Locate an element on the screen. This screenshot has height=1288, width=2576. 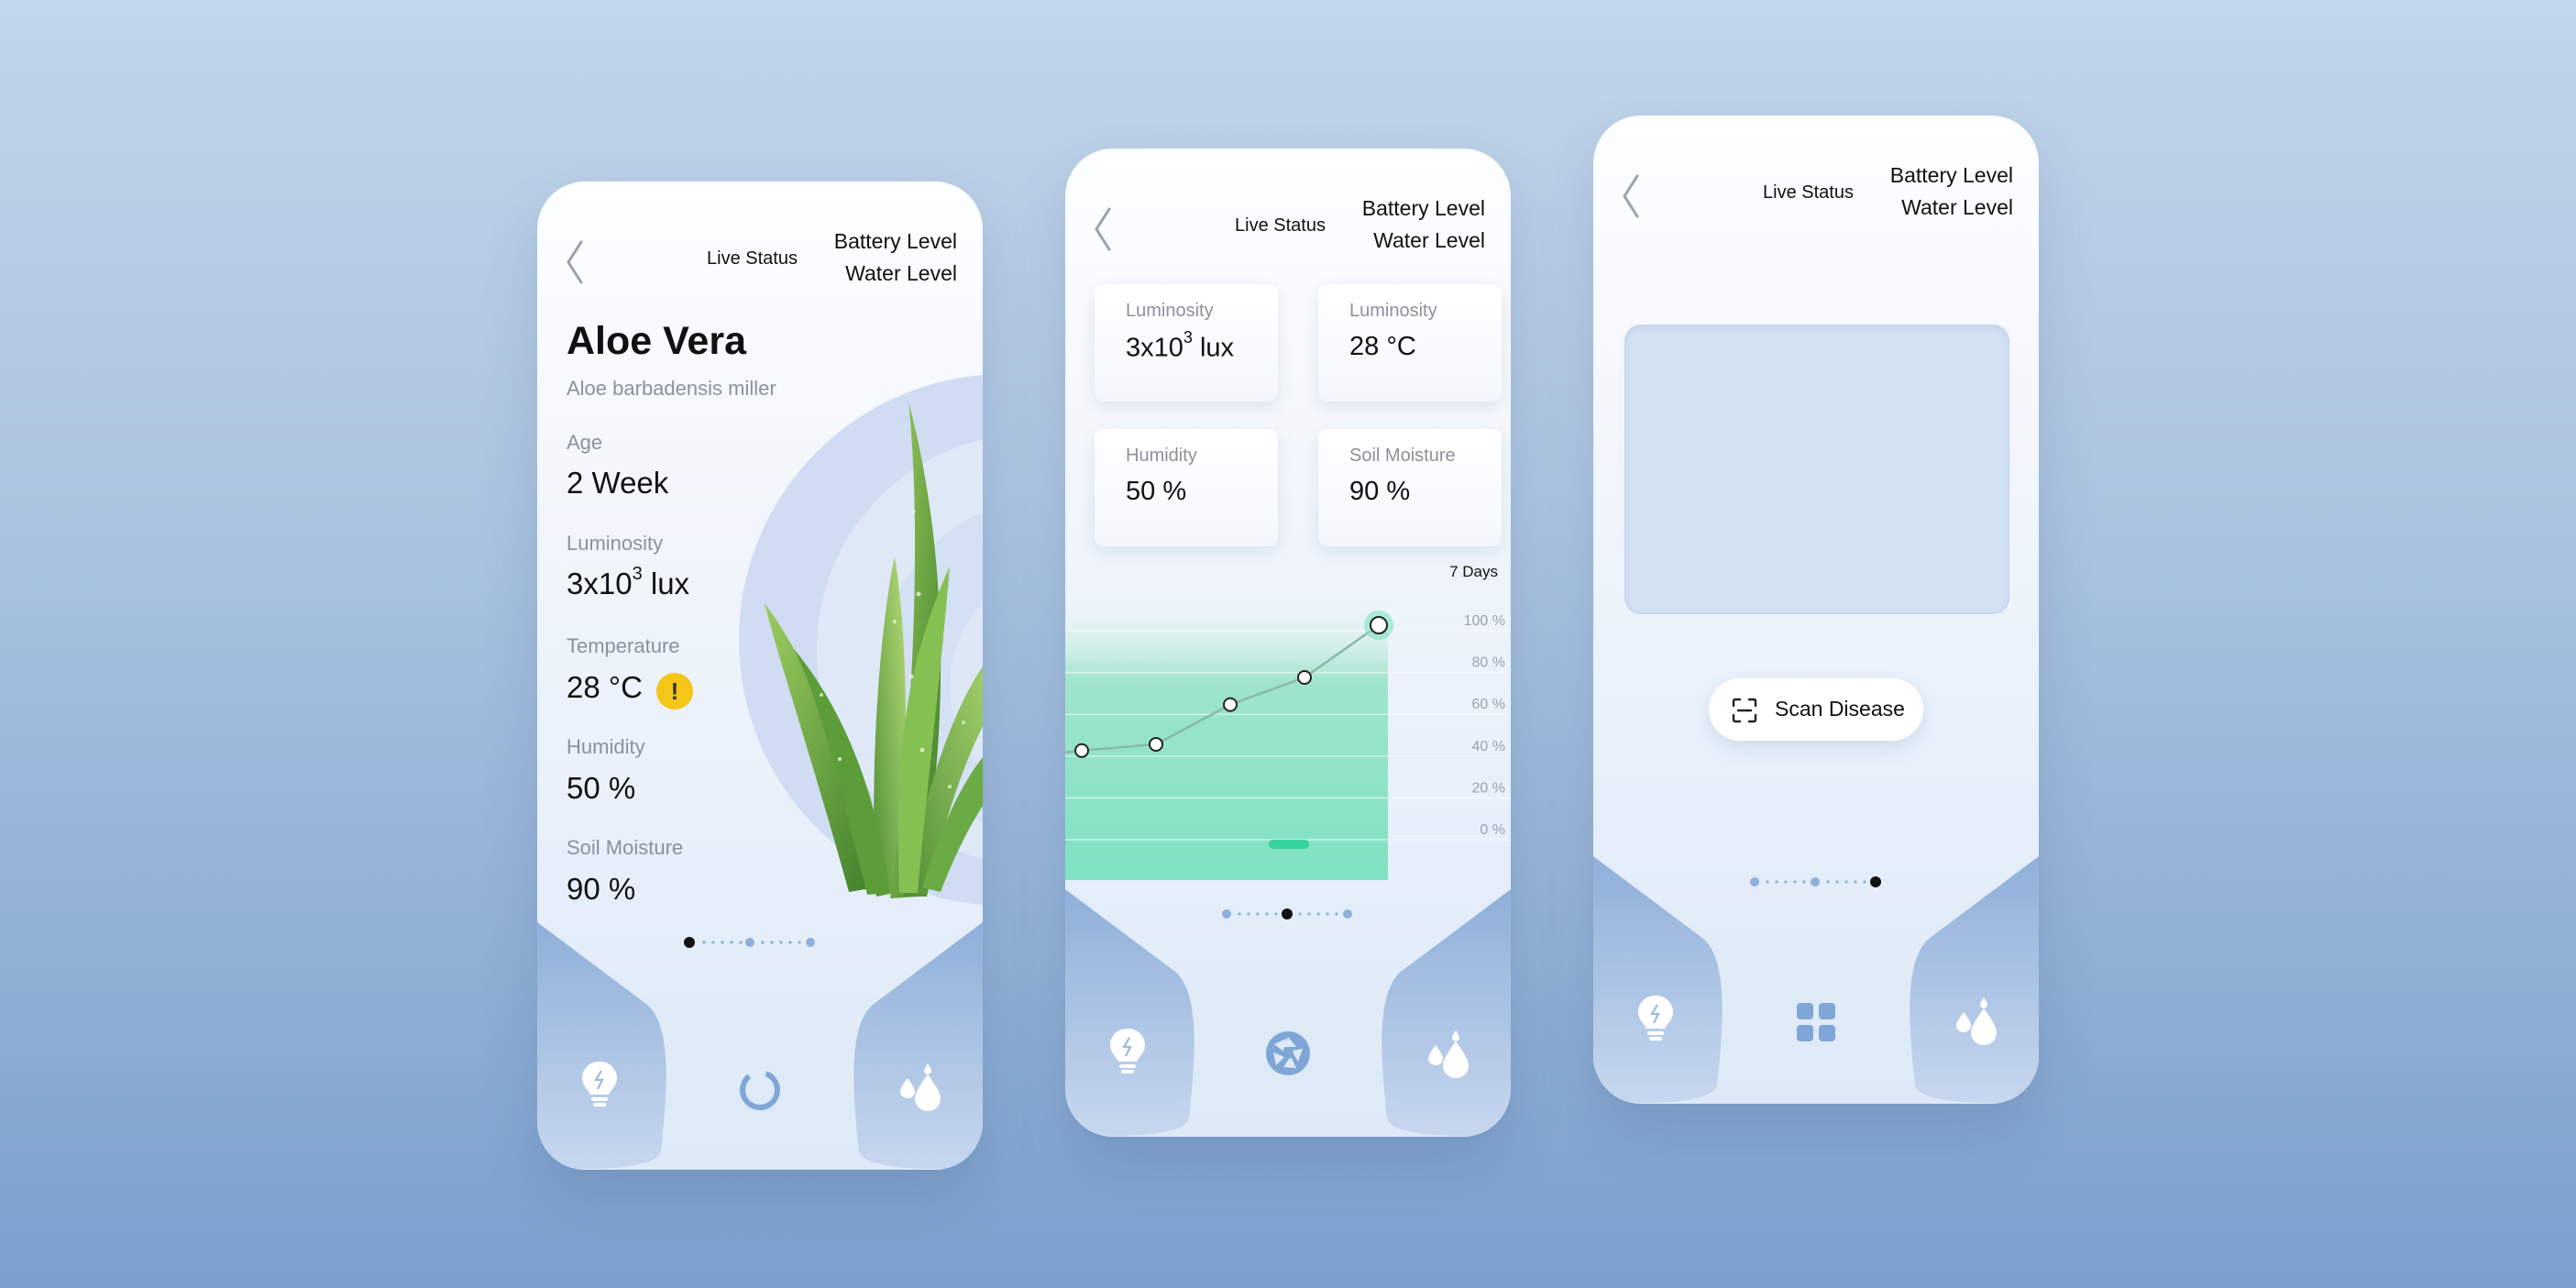
scan-disease-button: Scan Disease is located at coordinates (1816, 709).